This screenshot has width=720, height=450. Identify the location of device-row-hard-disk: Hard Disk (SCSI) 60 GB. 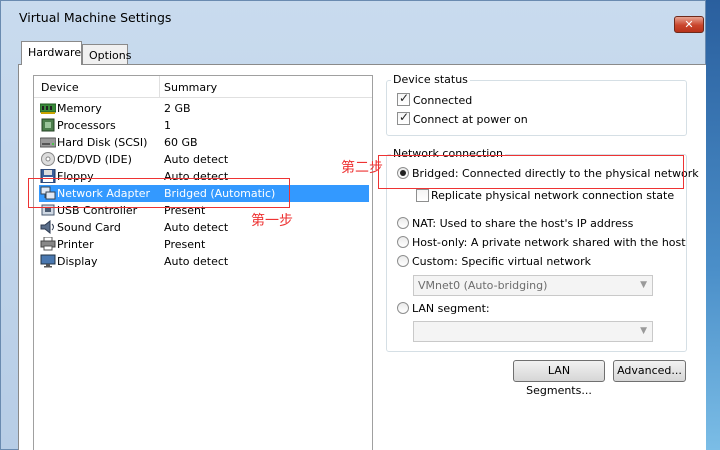
(204, 142).